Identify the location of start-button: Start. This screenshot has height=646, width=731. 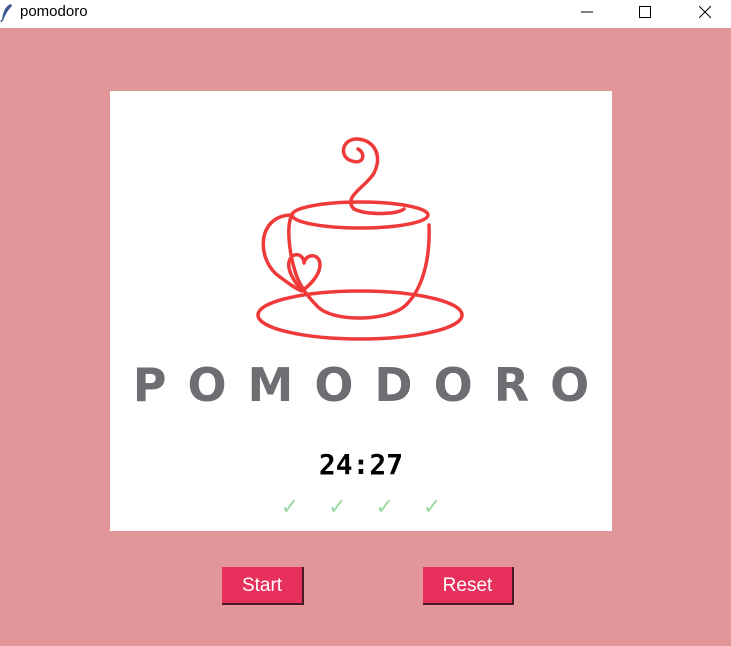
(263, 586).